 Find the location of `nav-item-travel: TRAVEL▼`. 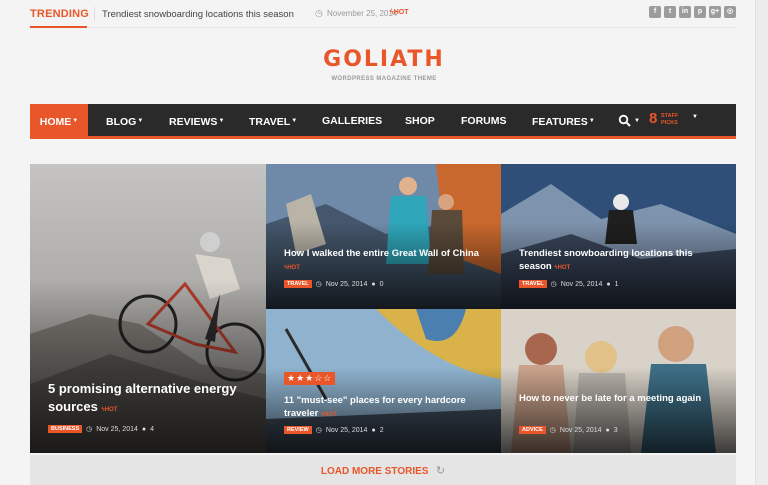

nav-item-travel: TRAVEL▼ is located at coordinates (273, 121).